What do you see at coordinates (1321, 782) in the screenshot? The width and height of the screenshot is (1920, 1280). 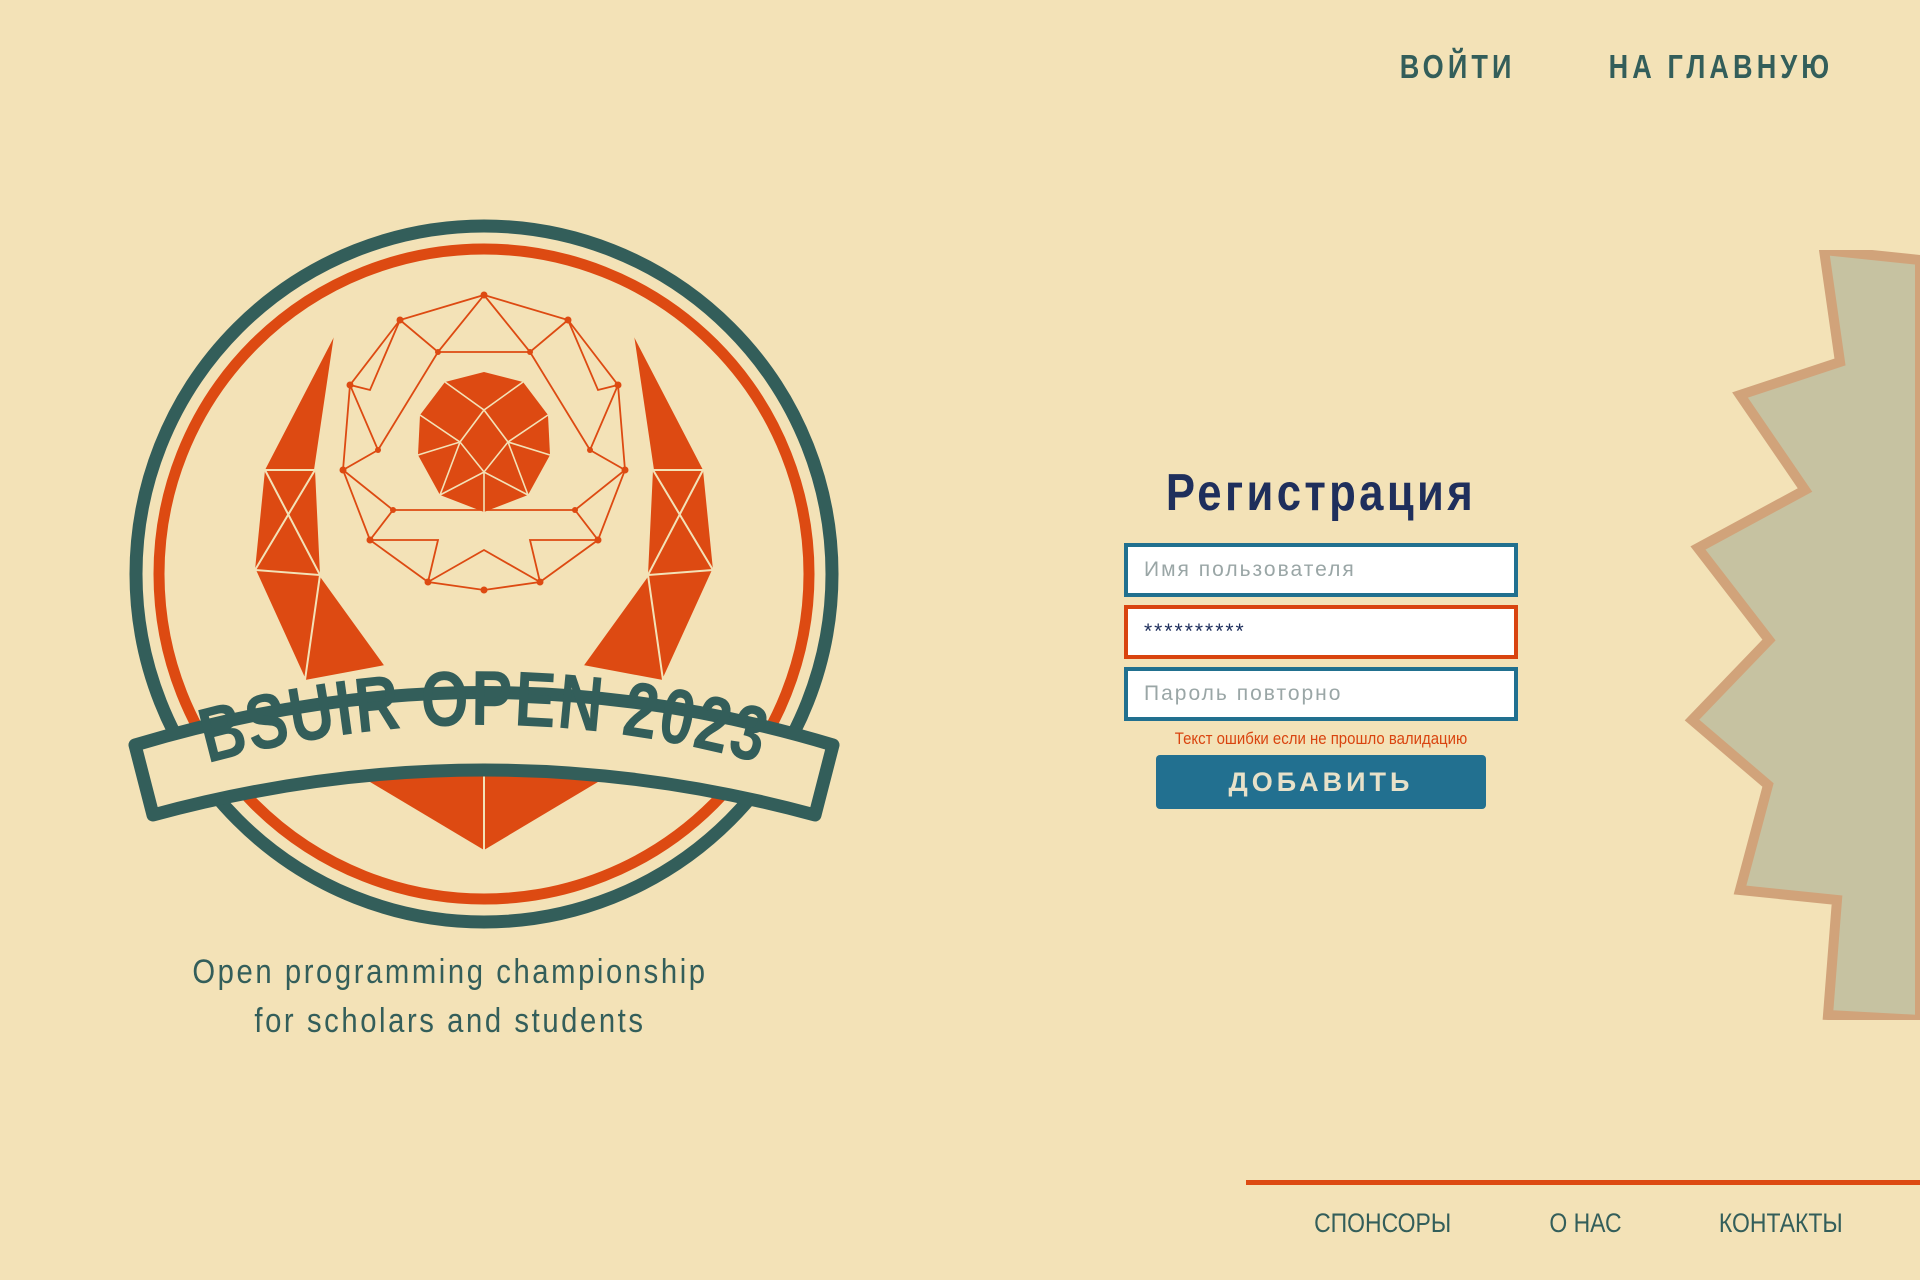 I see `add-button: ДОБАВИТЬ` at bounding box center [1321, 782].